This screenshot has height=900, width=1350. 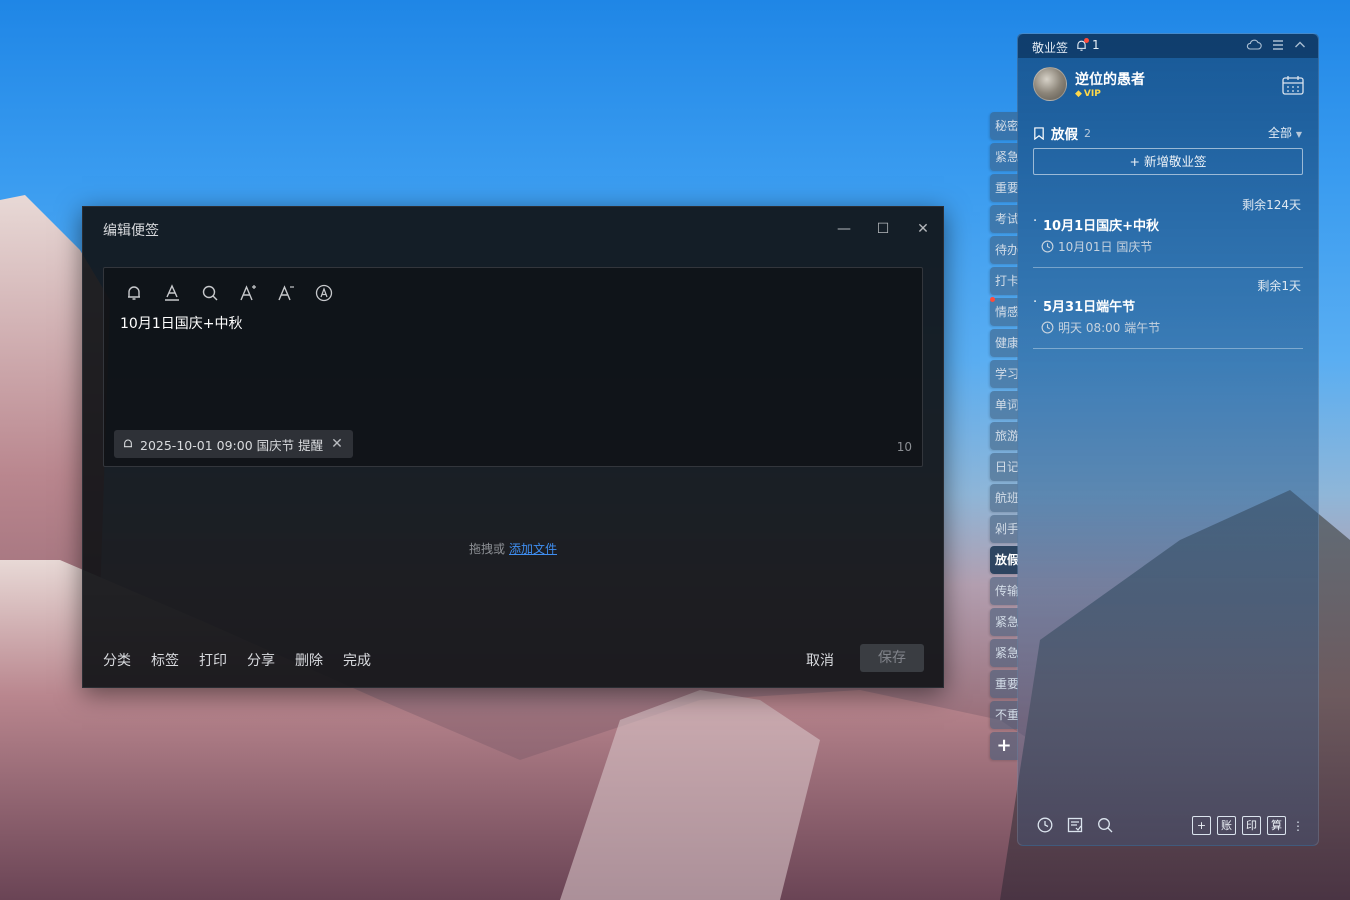 What do you see at coordinates (1300, 45) in the screenshot?
I see `collapse-chevron-icon` at bounding box center [1300, 45].